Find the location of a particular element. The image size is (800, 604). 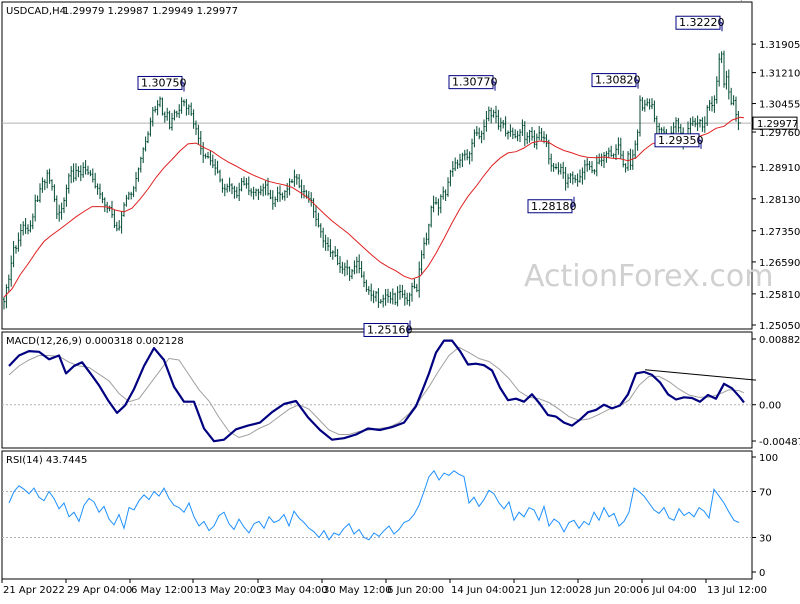

annotation-label: 1.30820 is located at coordinates (618, 80).